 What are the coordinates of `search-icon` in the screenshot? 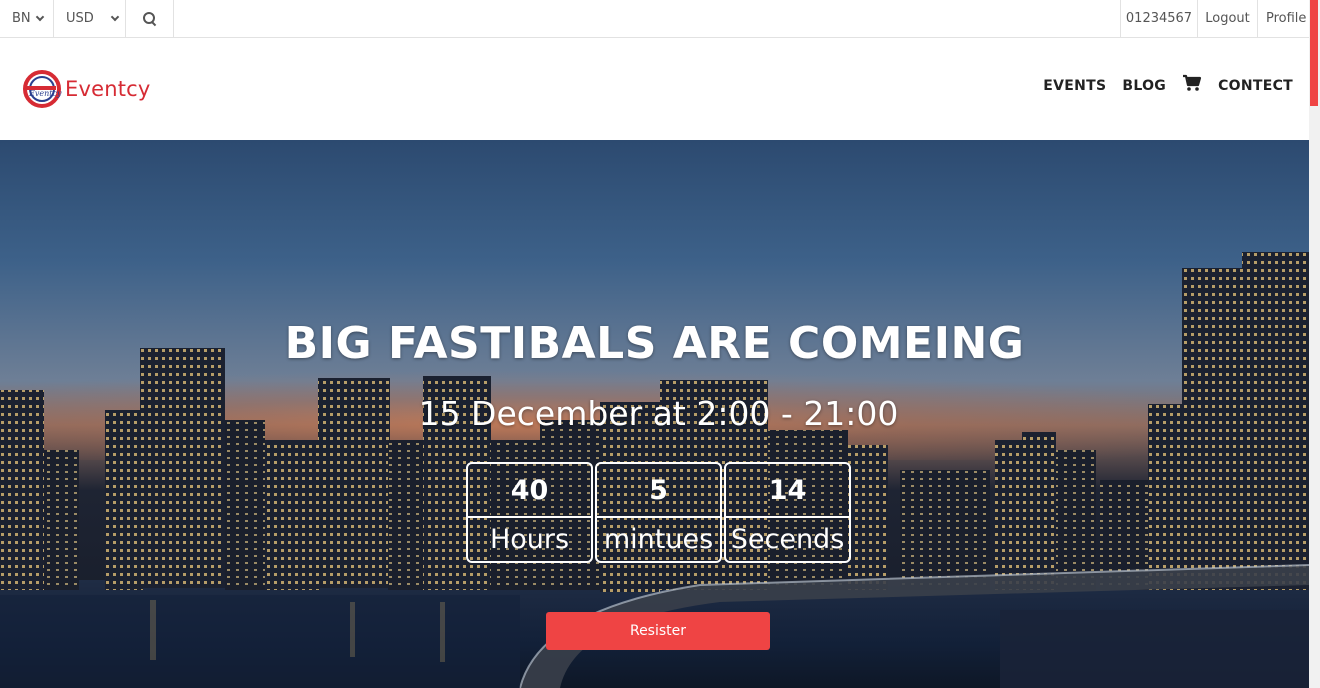 It's located at (149, 18).